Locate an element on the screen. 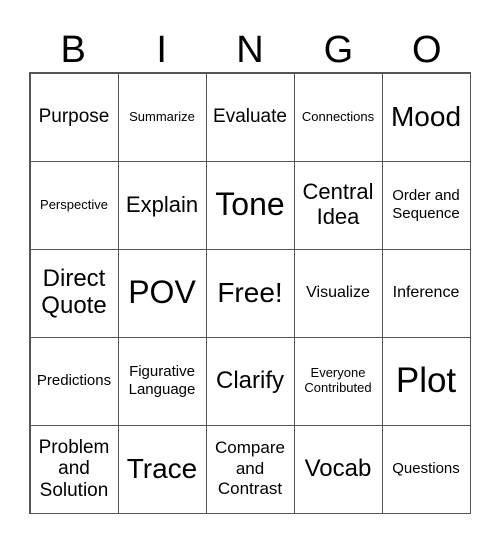 Image resolution: width=500 pixels, height=544 pixels. bingo-cell: Questions is located at coordinates (426, 469).